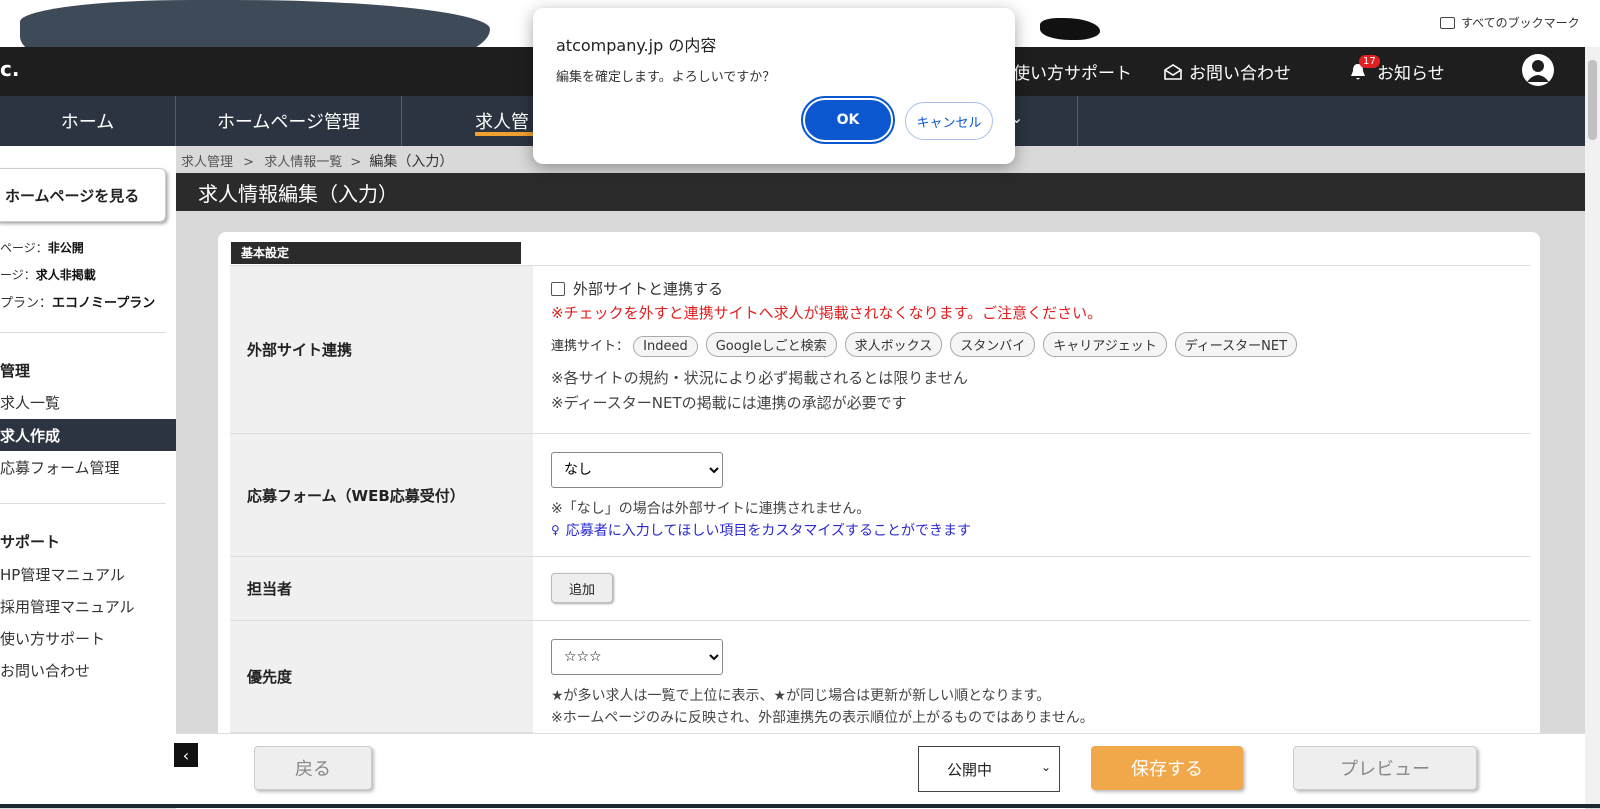 The height and width of the screenshot is (809, 1600). Describe the element at coordinates (1240, 74) in the screenshot. I see `header-contact-label: お問い合わせ` at that location.